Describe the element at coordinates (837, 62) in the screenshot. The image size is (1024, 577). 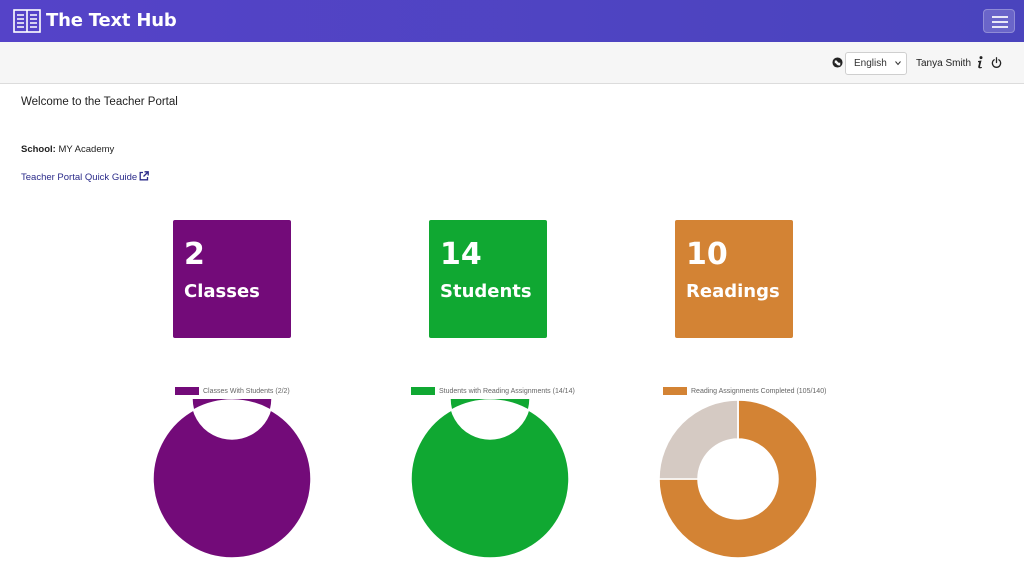
I see `globe-icon` at that location.